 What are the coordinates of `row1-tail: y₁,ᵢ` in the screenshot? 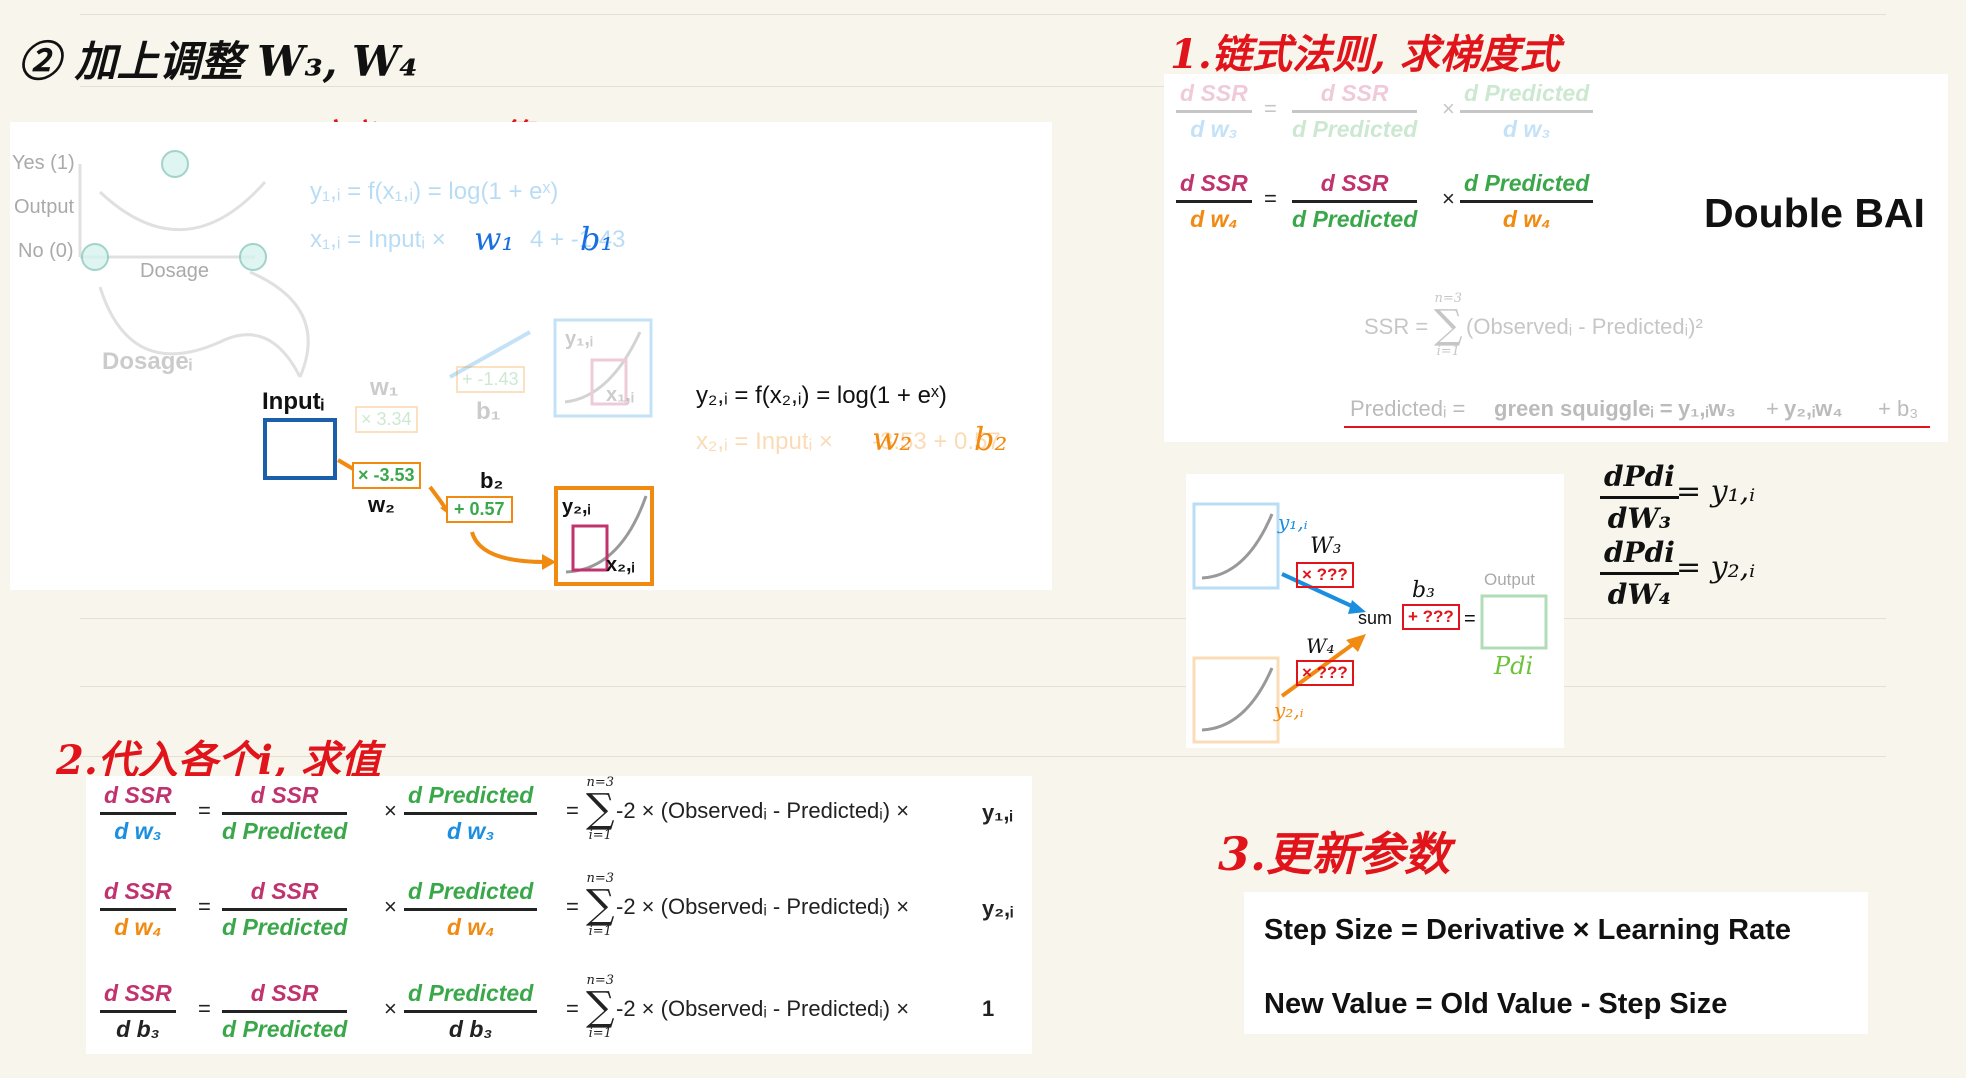 It's located at (997, 812).